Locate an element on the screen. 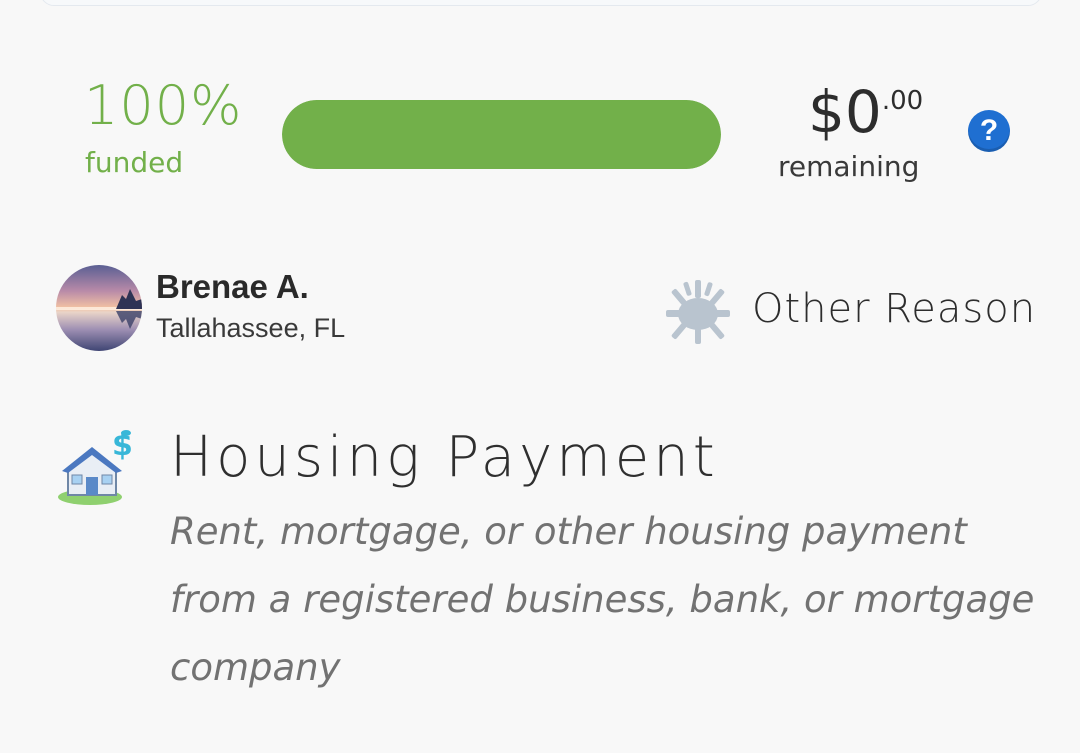 This screenshot has width=1080, height=753. funding-progress-fill is located at coordinates (501, 134).